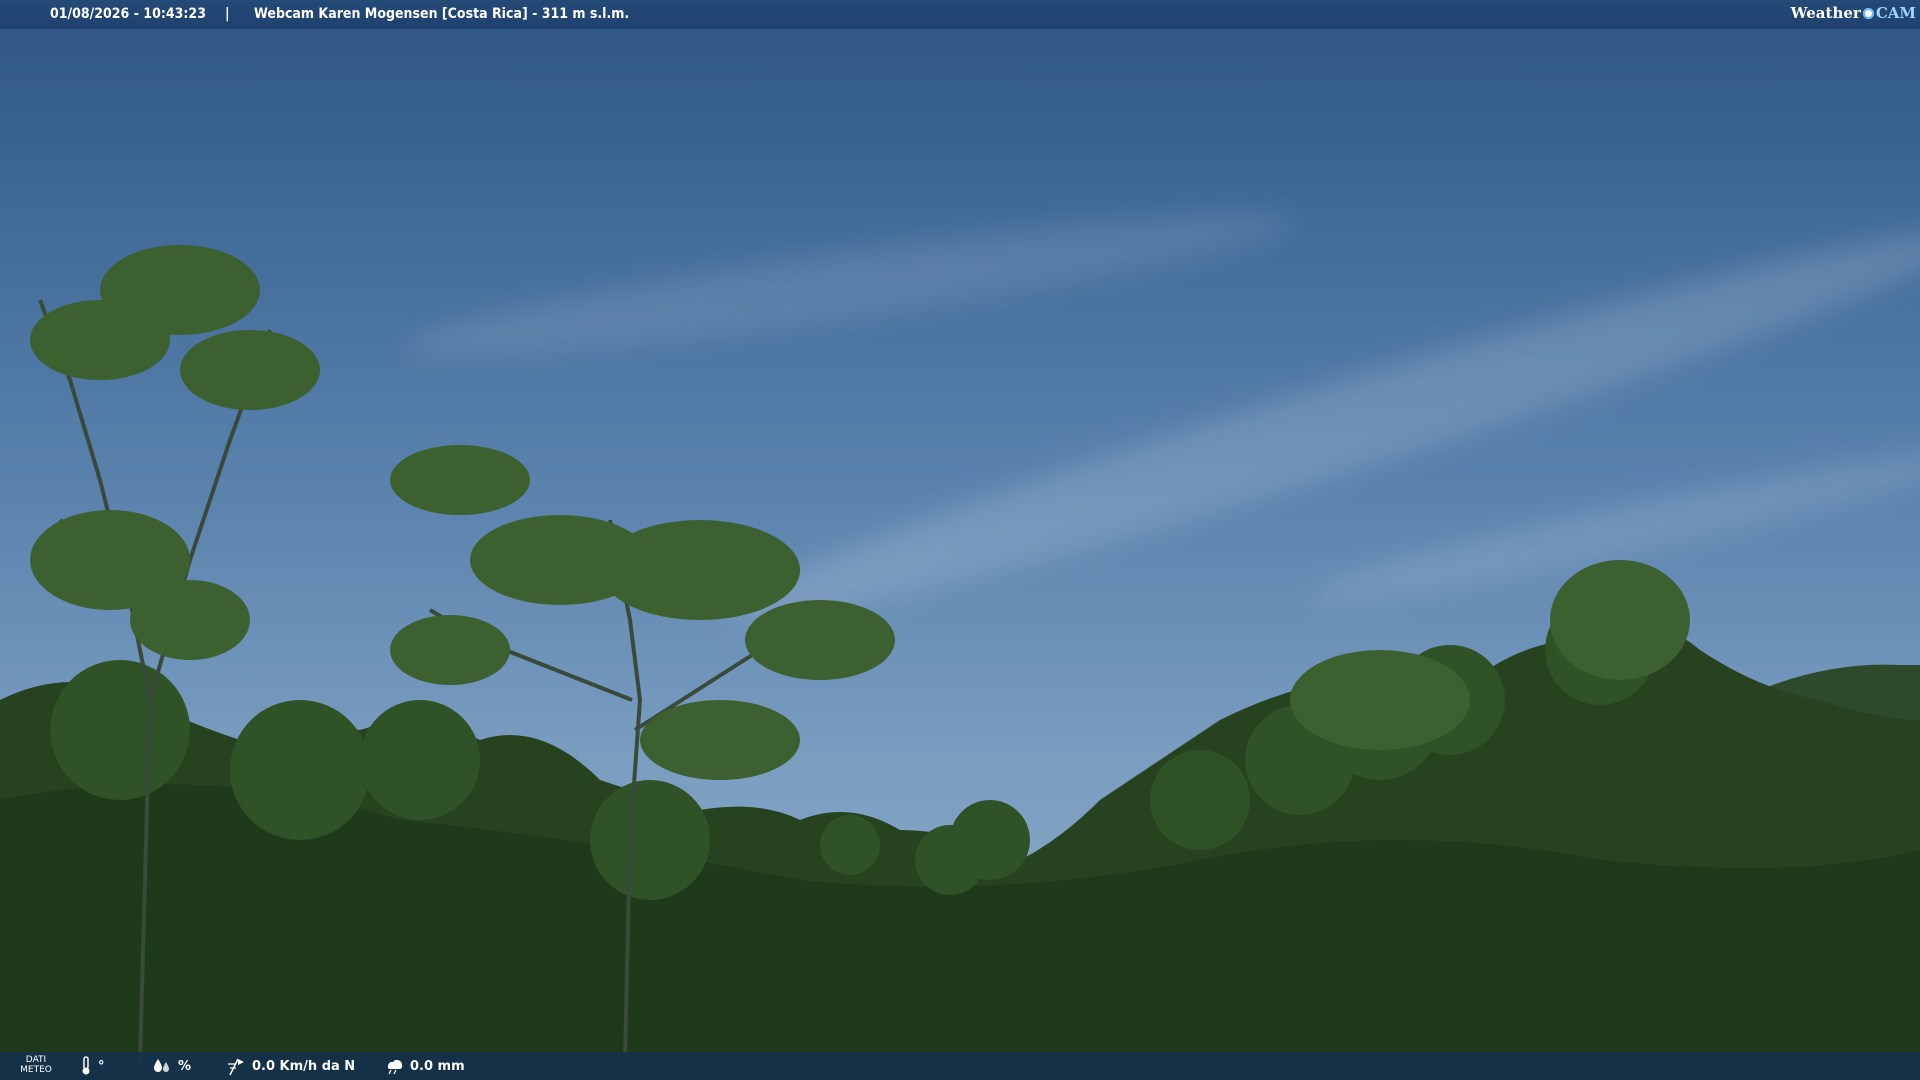 The width and height of the screenshot is (1920, 1080). What do you see at coordinates (1825, 13) in the screenshot?
I see `logo-weather-text: Weather` at bounding box center [1825, 13].